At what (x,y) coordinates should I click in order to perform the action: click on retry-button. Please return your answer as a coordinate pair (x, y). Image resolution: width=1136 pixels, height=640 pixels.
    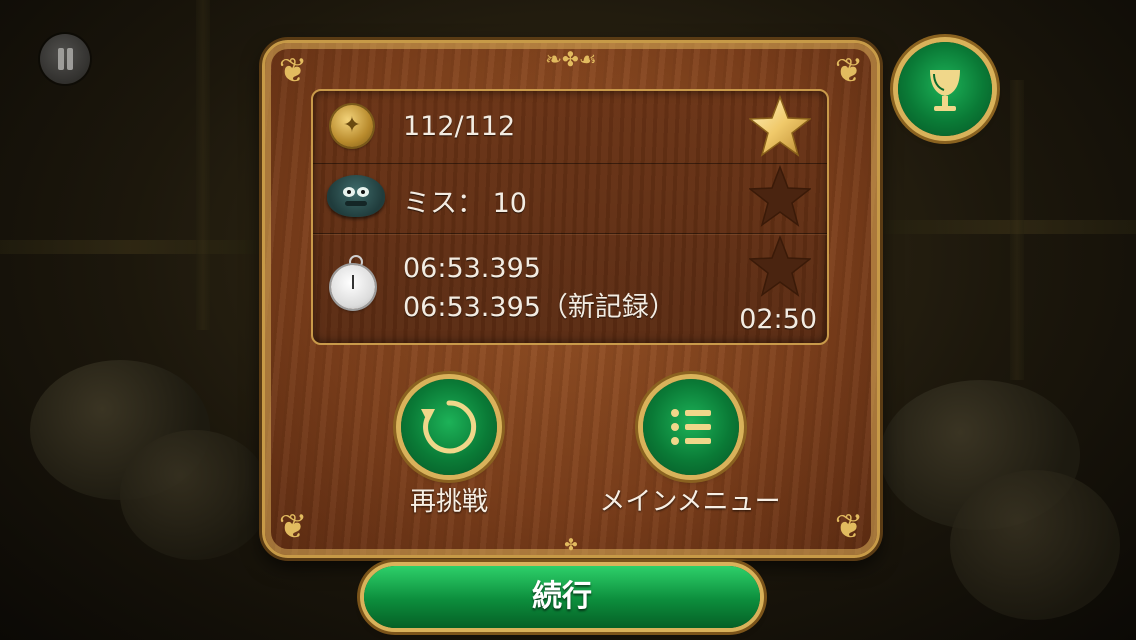
    Looking at the image, I should click on (449, 427).